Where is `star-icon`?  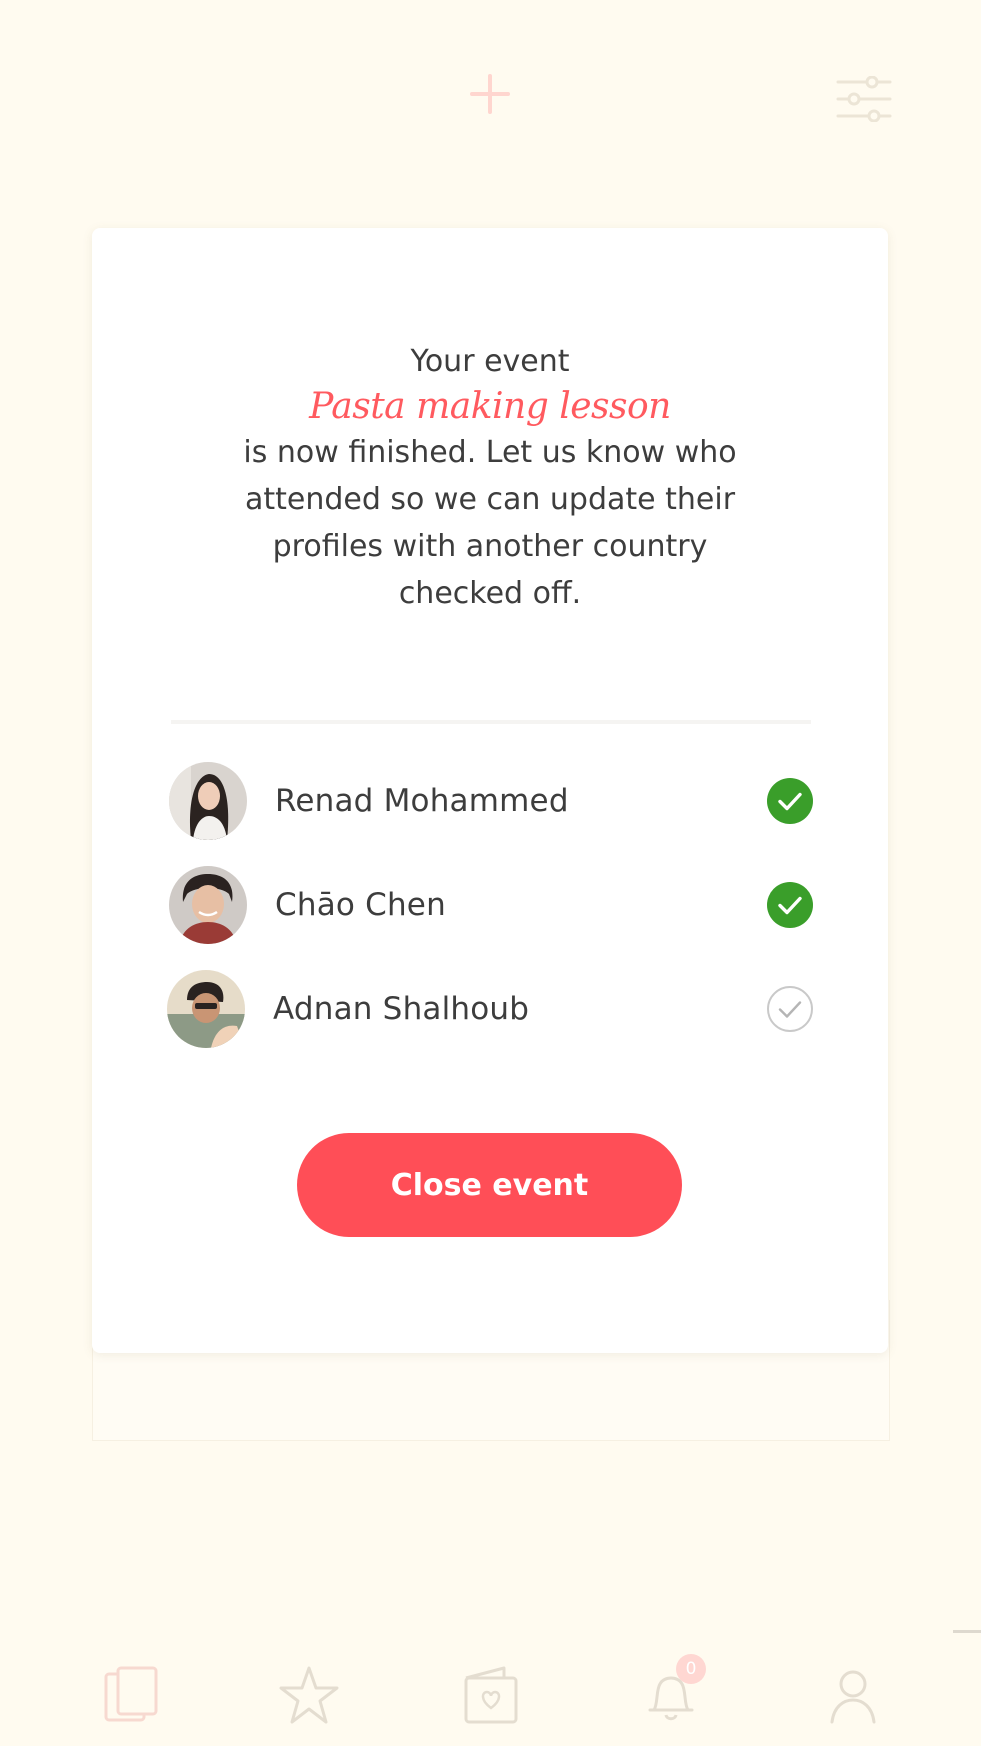
star-icon is located at coordinates (309, 1695).